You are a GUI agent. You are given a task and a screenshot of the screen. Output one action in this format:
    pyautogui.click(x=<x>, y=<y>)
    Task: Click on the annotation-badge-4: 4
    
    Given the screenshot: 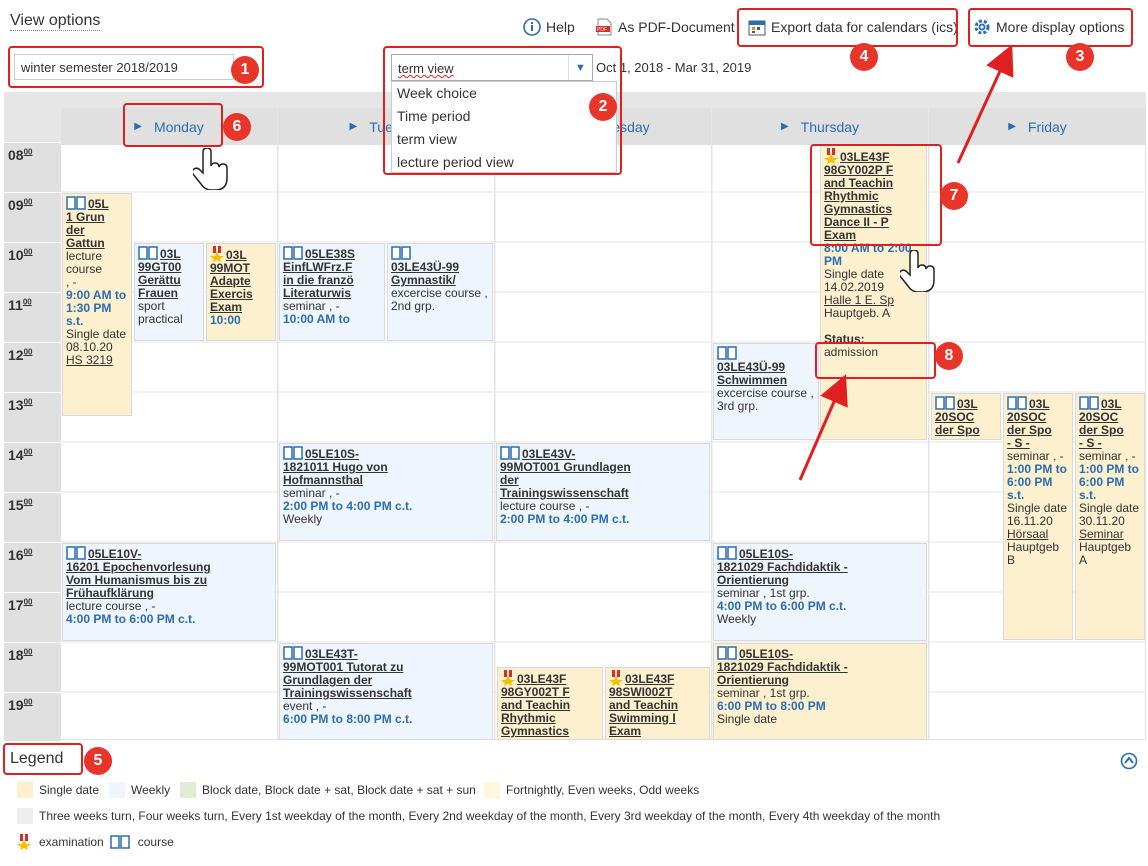 What is the action you would take?
    pyautogui.click(x=864, y=57)
    